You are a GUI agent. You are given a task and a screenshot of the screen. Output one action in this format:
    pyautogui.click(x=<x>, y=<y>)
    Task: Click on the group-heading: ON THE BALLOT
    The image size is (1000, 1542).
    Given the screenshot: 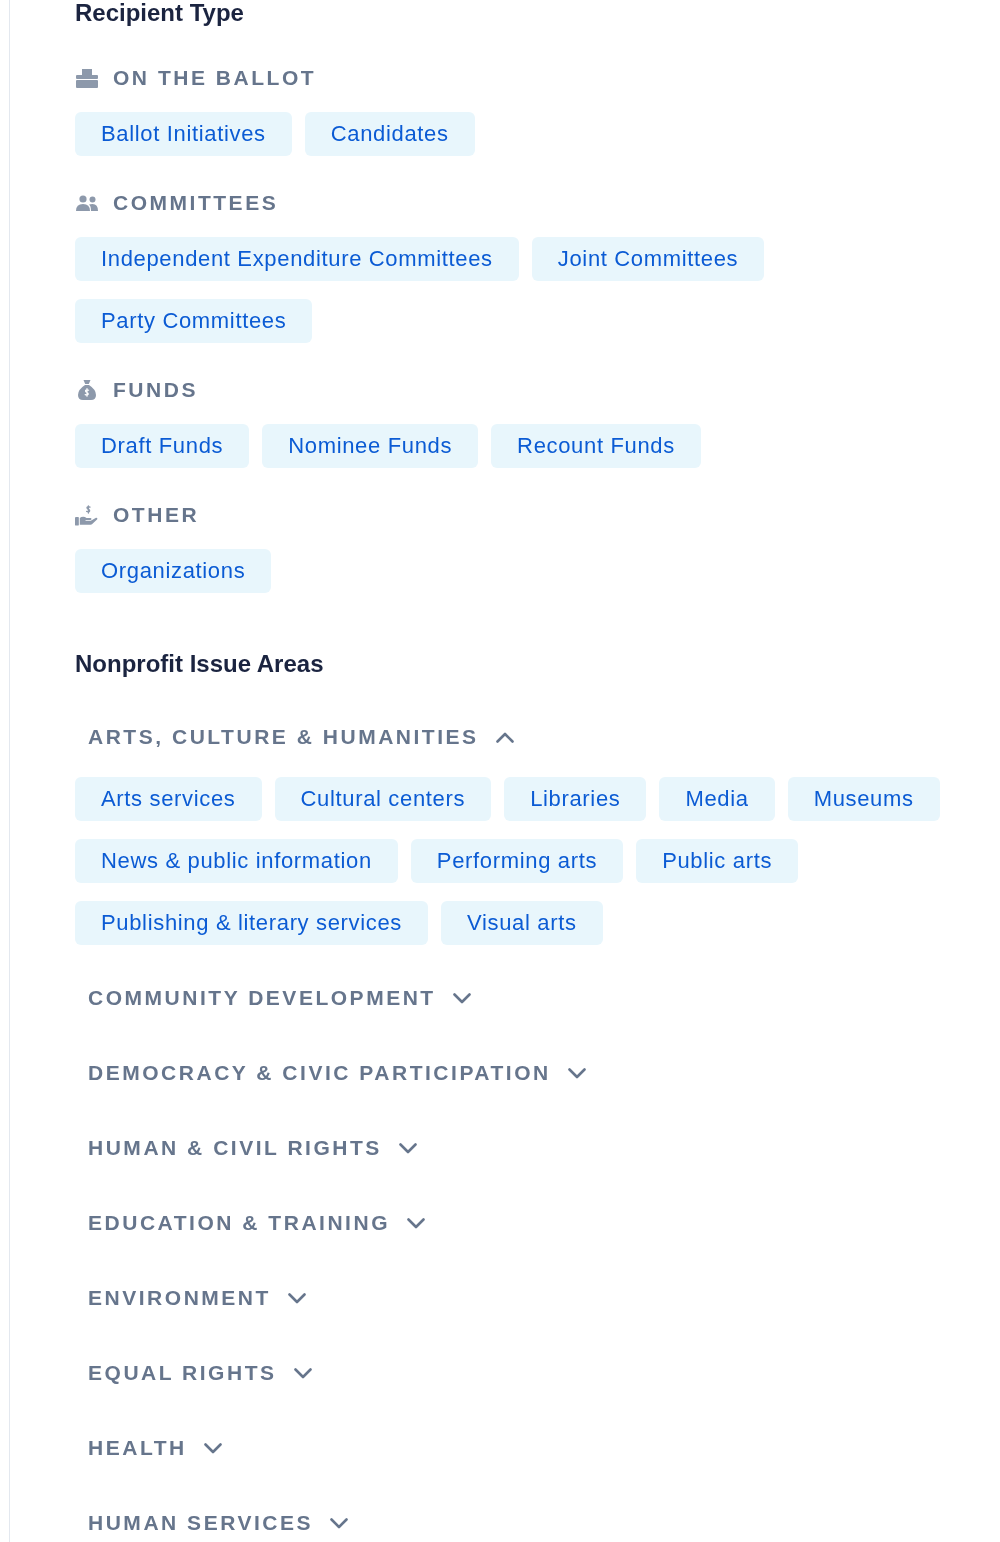 What is the action you would take?
    pyautogui.click(x=215, y=78)
    